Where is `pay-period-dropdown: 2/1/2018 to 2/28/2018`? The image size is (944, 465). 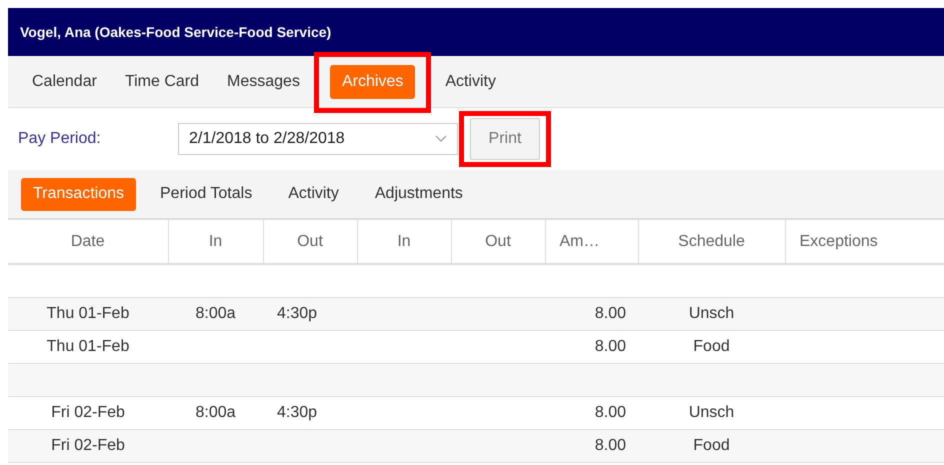 pay-period-dropdown: 2/1/2018 to 2/28/2018 is located at coordinates (318, 139).